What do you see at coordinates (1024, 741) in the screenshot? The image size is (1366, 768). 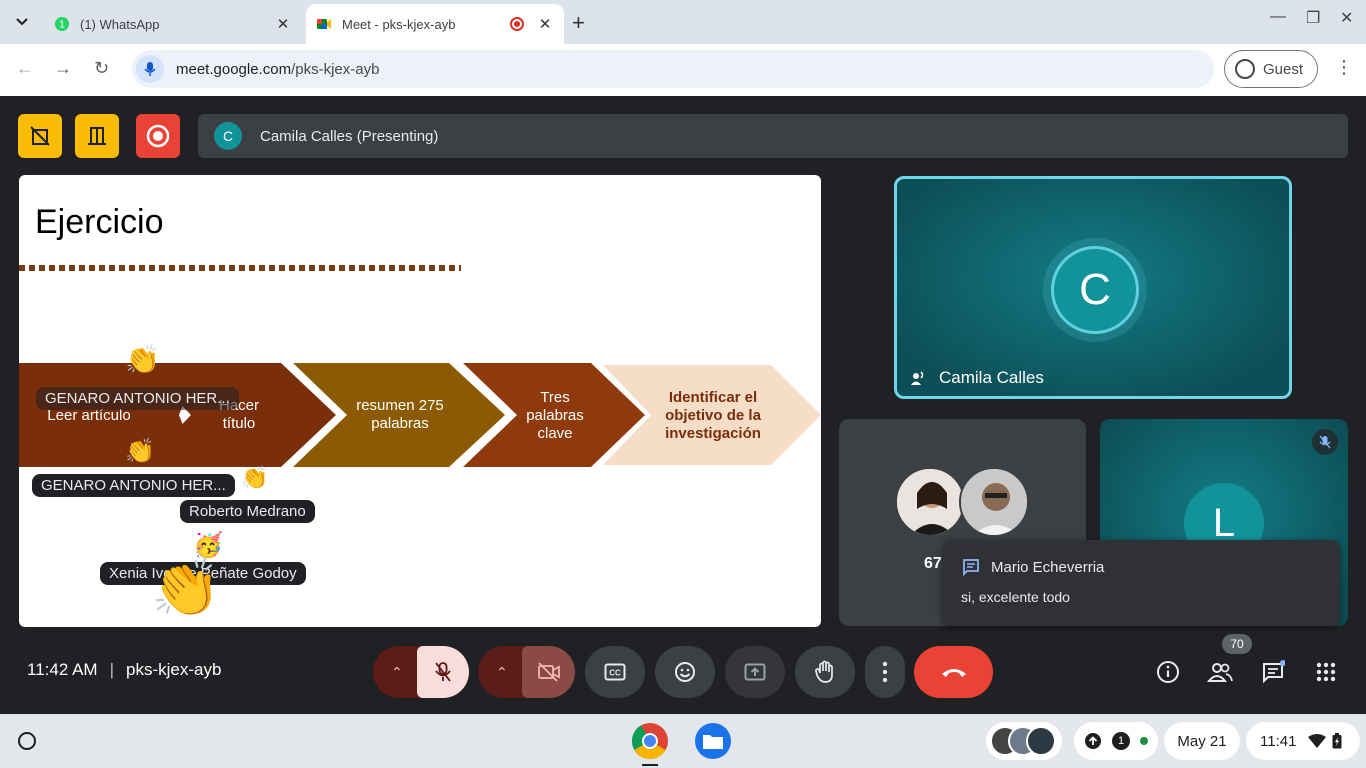 I see `holding-space-tray` at bounding box center [1024, 741].